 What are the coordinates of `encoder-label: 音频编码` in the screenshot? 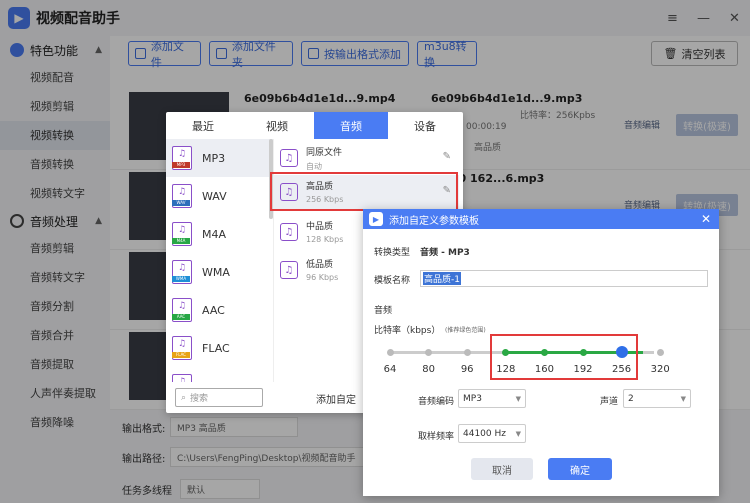 It's located at (436, 402).